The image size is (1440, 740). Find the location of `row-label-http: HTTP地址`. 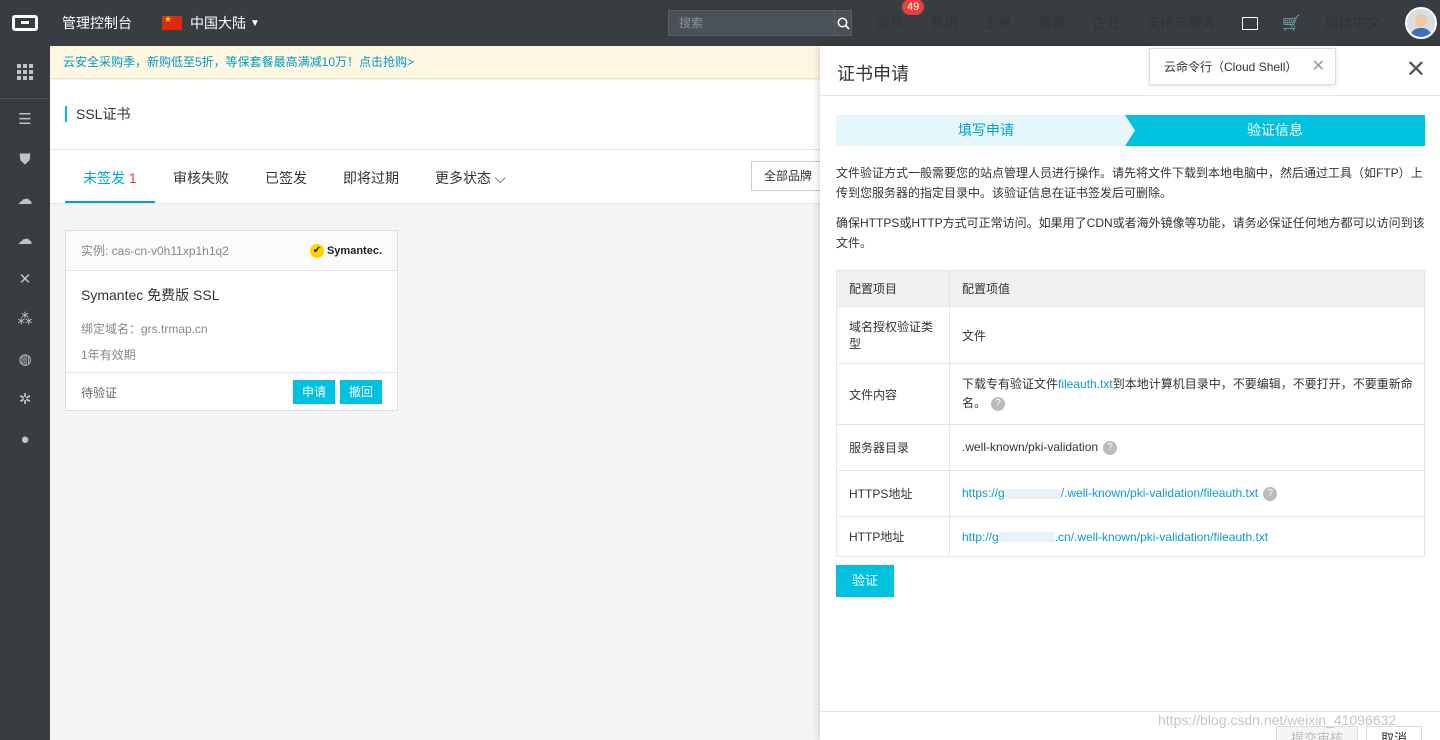

row-label-http: HTTP地址 is located at coordinates (893, 536).